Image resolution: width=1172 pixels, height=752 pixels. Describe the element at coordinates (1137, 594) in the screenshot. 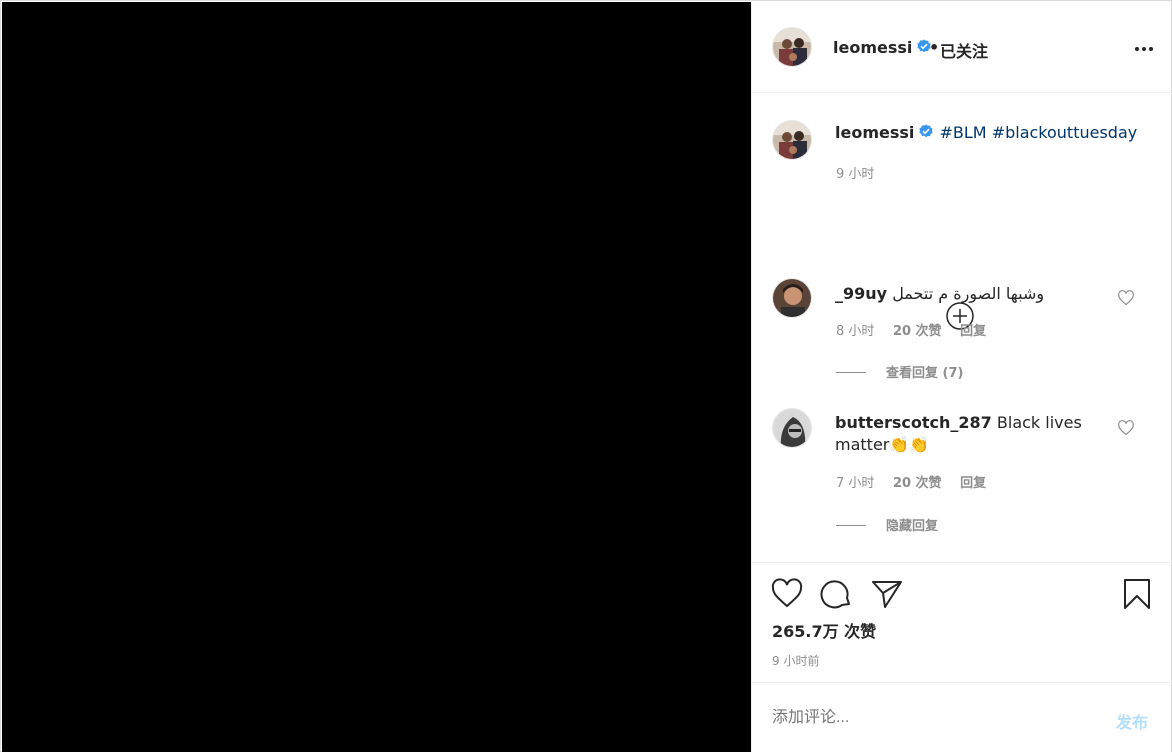

I see `save-bookmark-icon` at that location.